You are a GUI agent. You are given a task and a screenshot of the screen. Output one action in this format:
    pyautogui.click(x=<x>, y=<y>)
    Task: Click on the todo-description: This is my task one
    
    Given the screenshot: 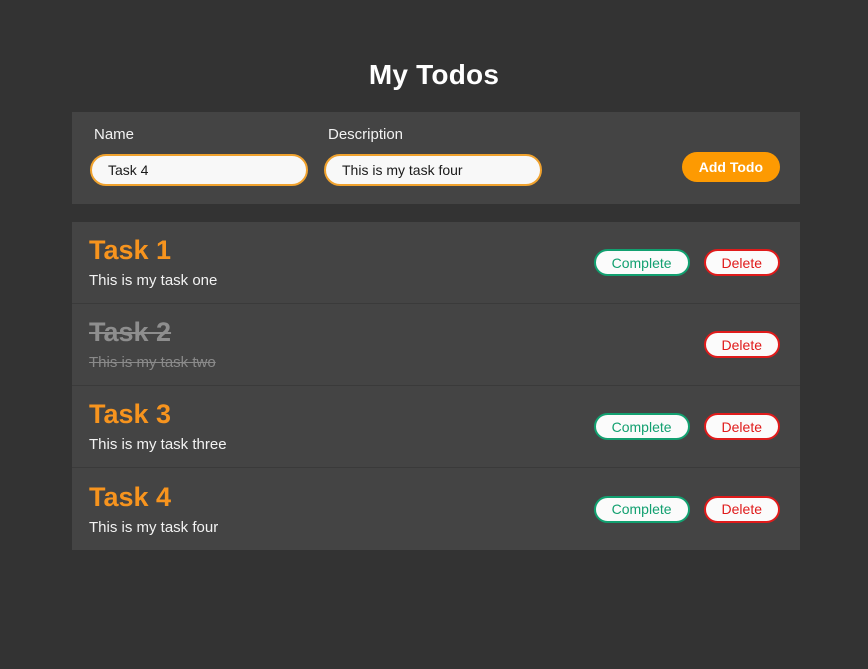 What is the action you would take?
    pyautogui.click(x=153, y=280)
    